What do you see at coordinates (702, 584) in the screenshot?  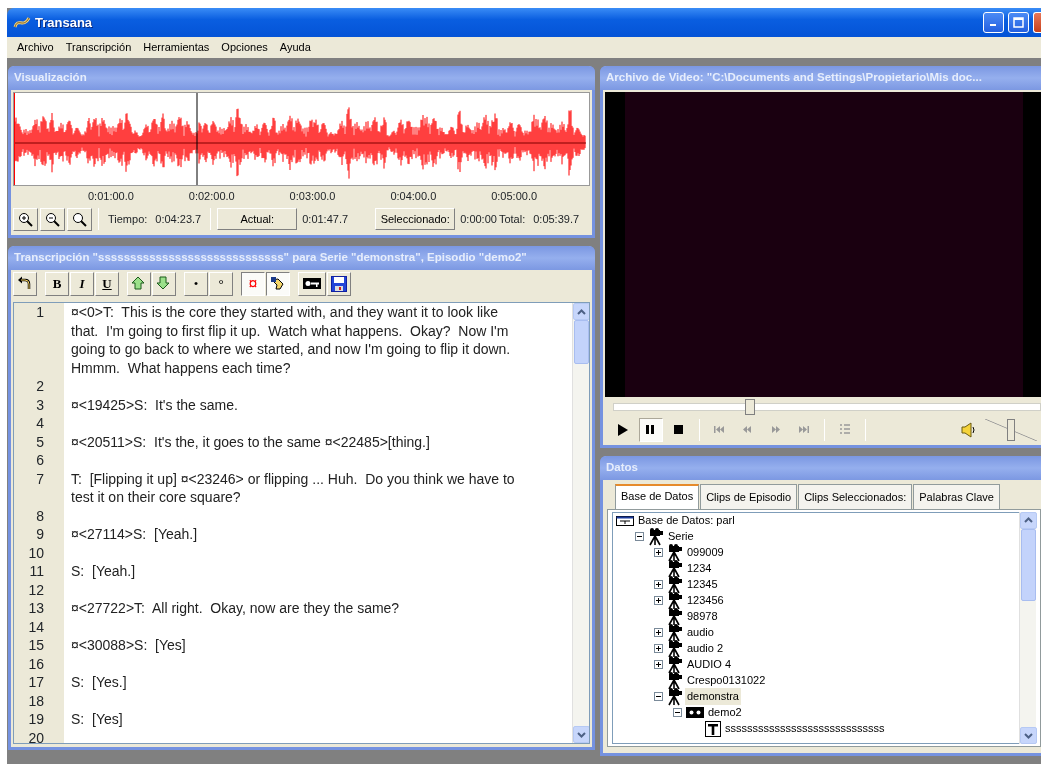 I see `tree-item: 12345` at bounding box center [702, 584].